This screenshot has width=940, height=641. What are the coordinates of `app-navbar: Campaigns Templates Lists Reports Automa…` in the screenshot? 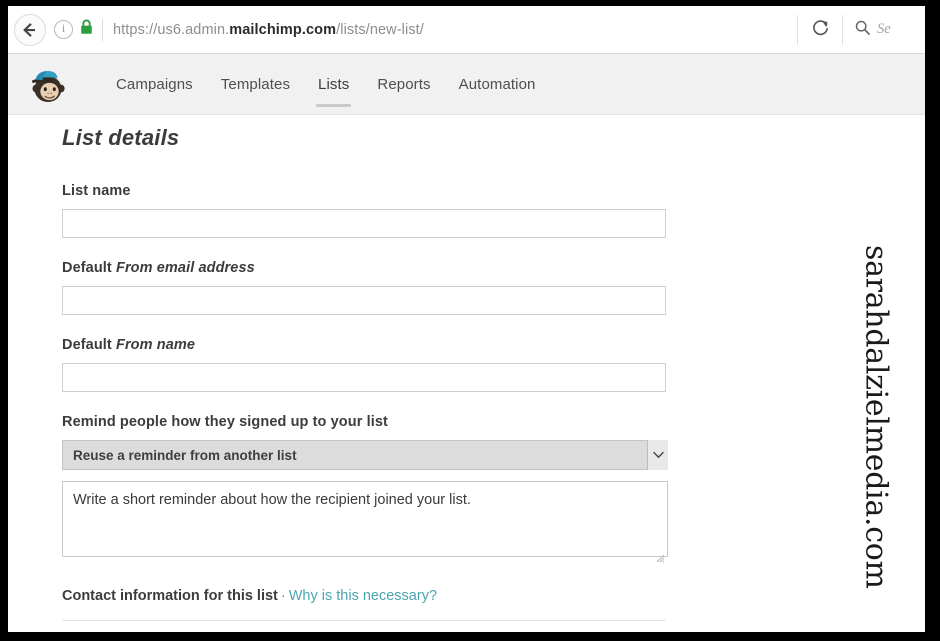 It's located at (466, 84).